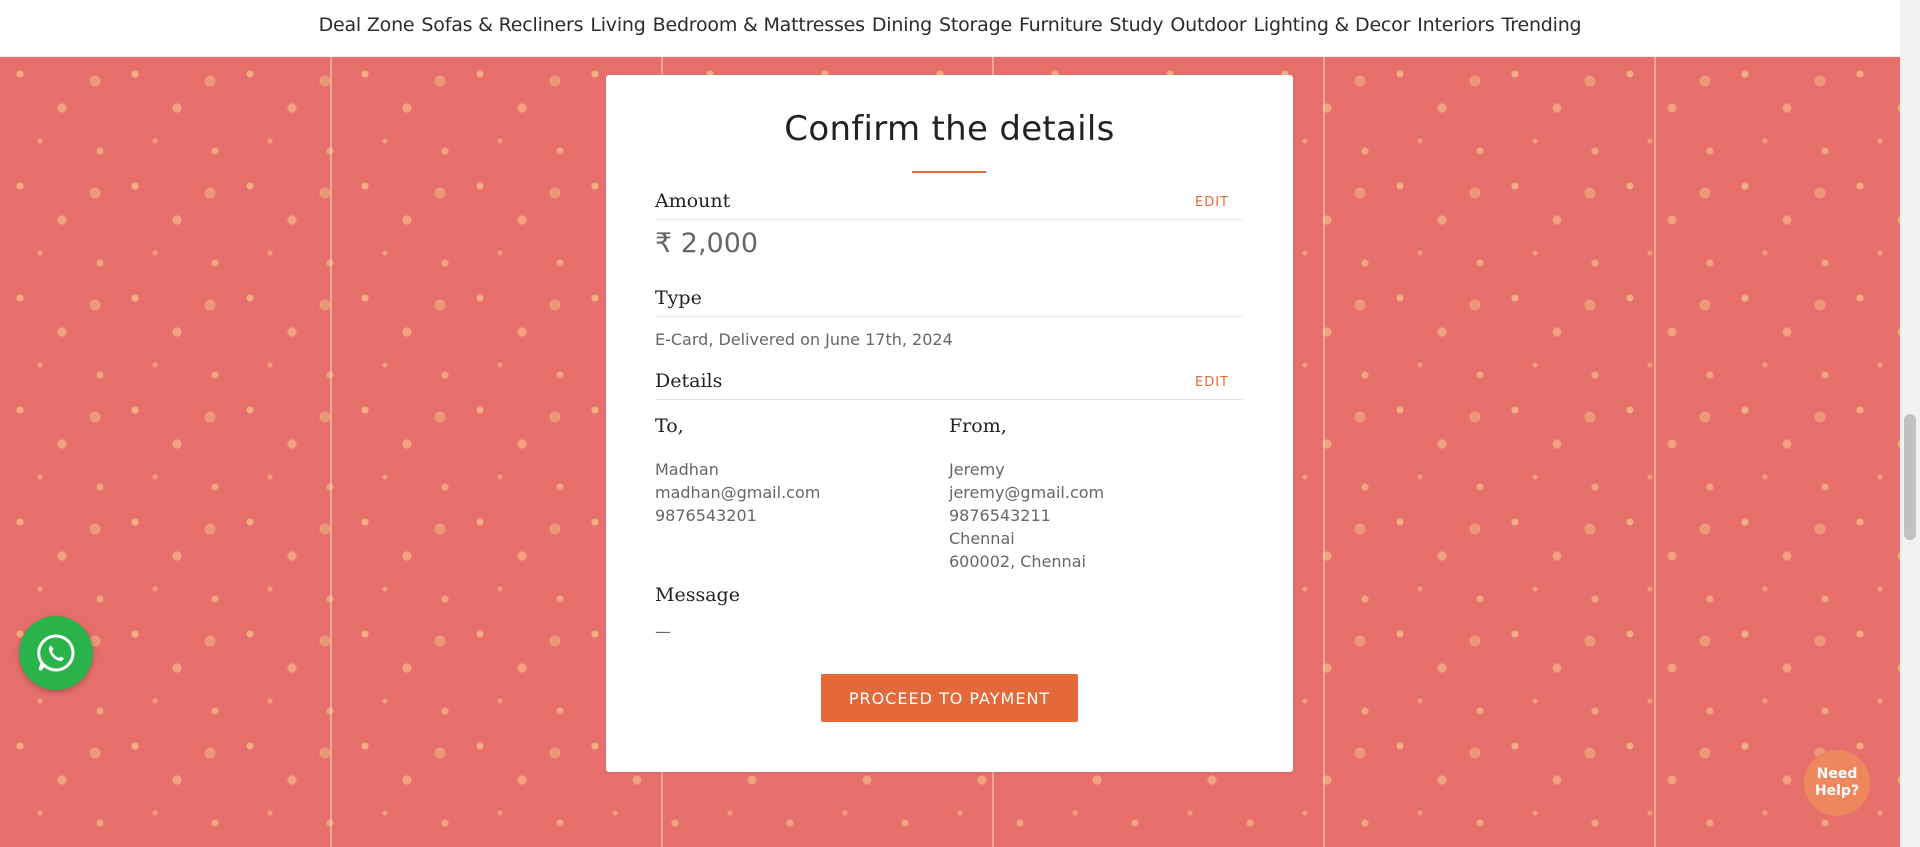 The height and width of the screenshot is (847, 1920). Describe the element at coordinates (977, 469) in the screenshot. I see `from-name: Jeremy` at that location.